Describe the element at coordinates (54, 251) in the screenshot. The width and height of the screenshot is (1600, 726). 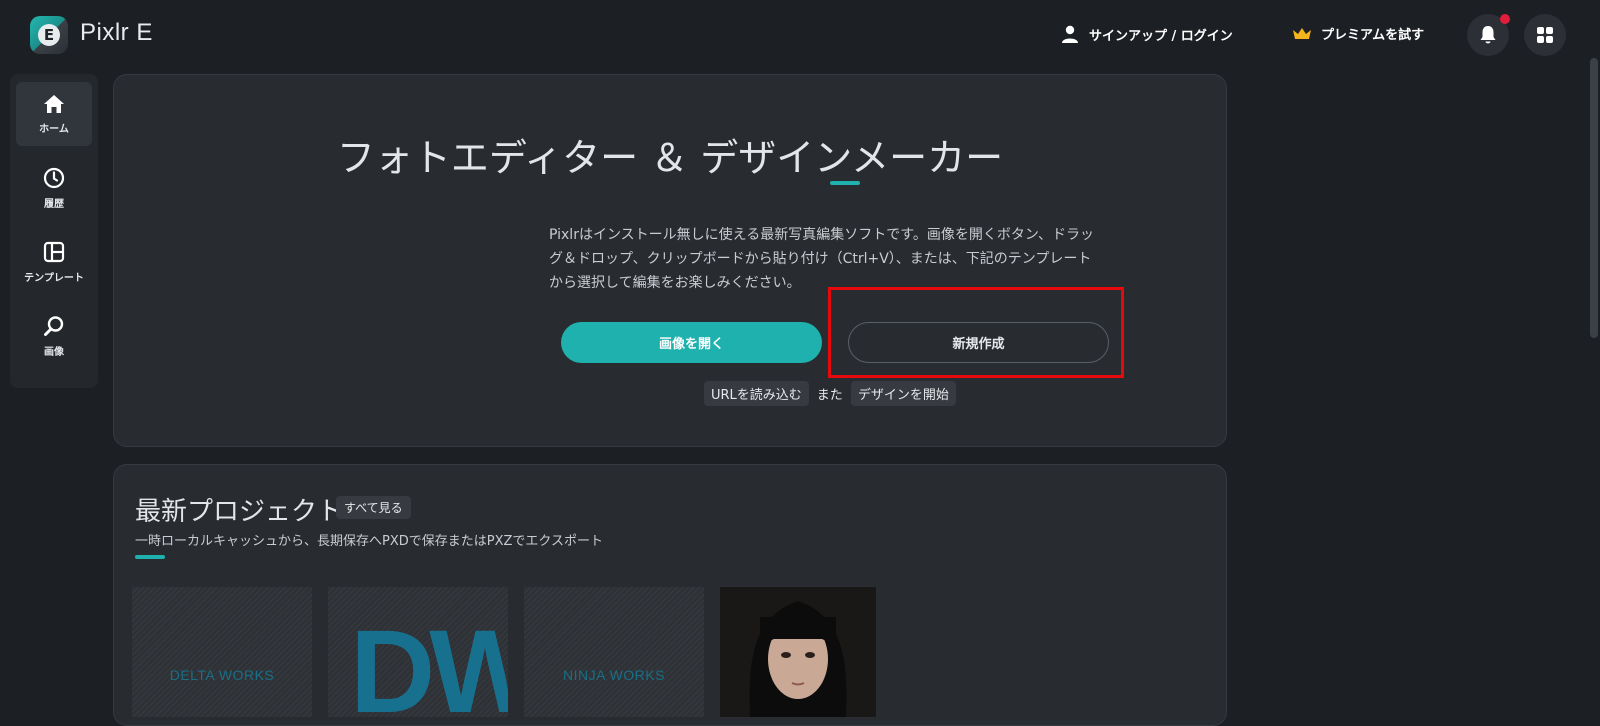
I see `template-icon` at that location.